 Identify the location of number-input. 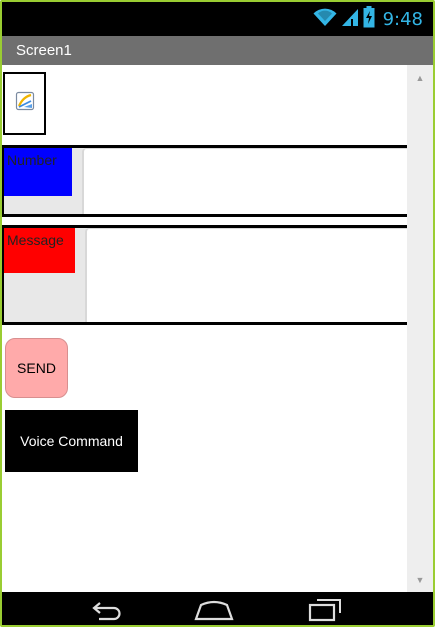
(246, 181).